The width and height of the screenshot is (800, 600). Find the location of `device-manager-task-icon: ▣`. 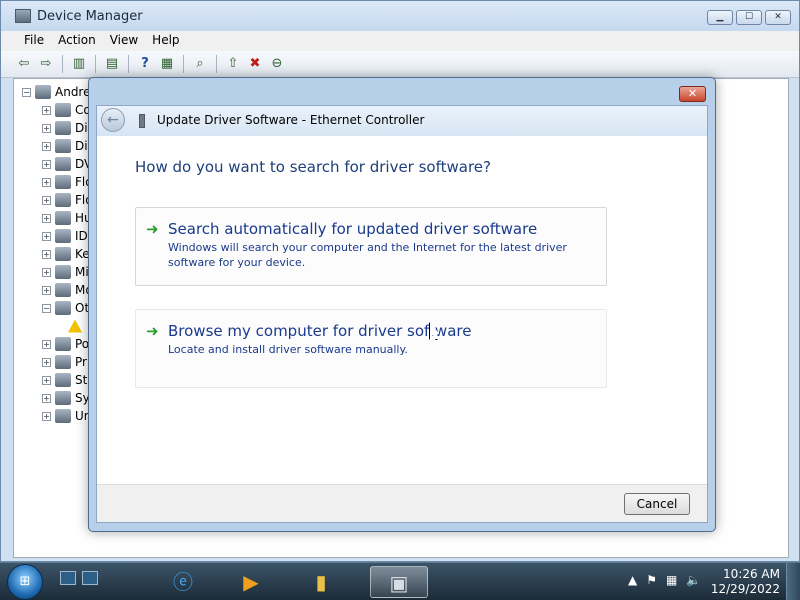

device-manager-task-icon: ▣ is located at coordinates (399, 582).